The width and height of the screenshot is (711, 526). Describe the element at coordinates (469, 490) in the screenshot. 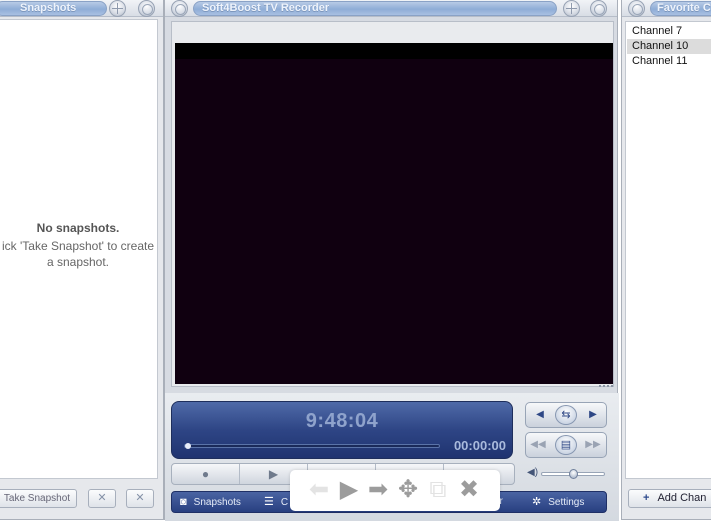

I see `close-icon: ✖` at that location.